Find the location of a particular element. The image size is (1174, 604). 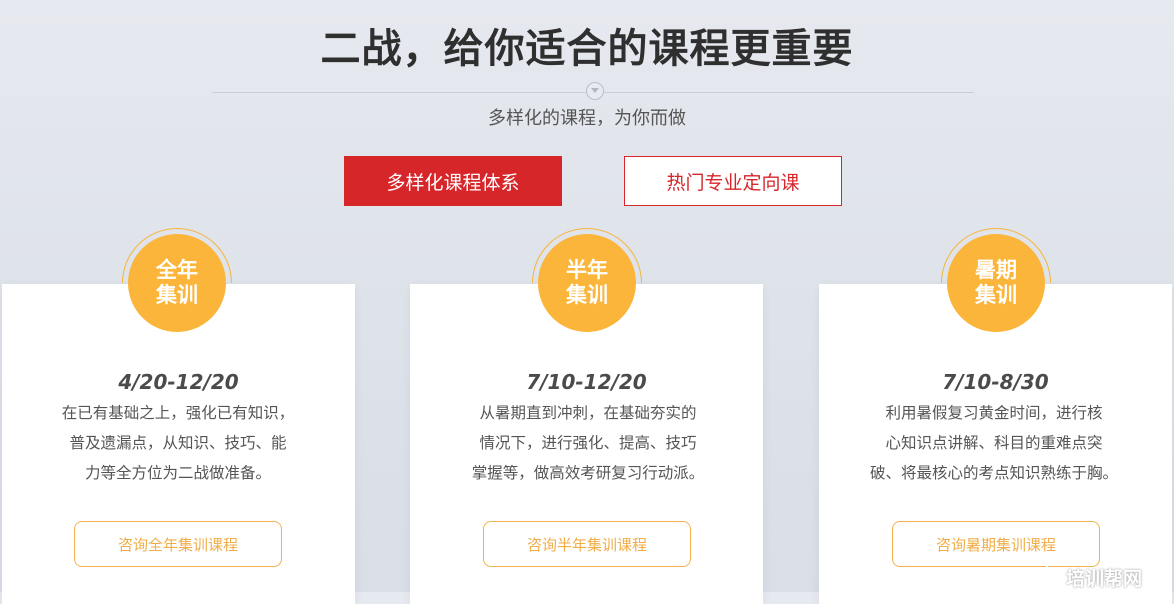

description-line: 利用暑假复习黄金时间，进行核 is located at coordinates (994, 413).